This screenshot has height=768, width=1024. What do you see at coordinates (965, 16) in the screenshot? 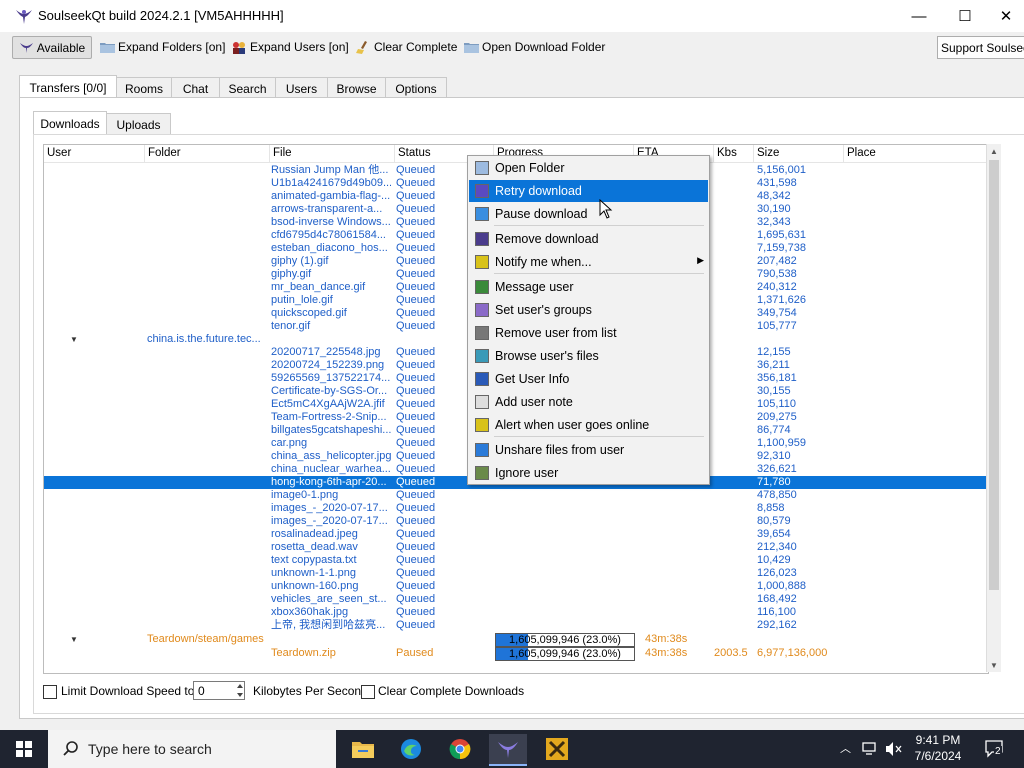
I see `maximize-button: ☐` at bounding box center [965, 16].